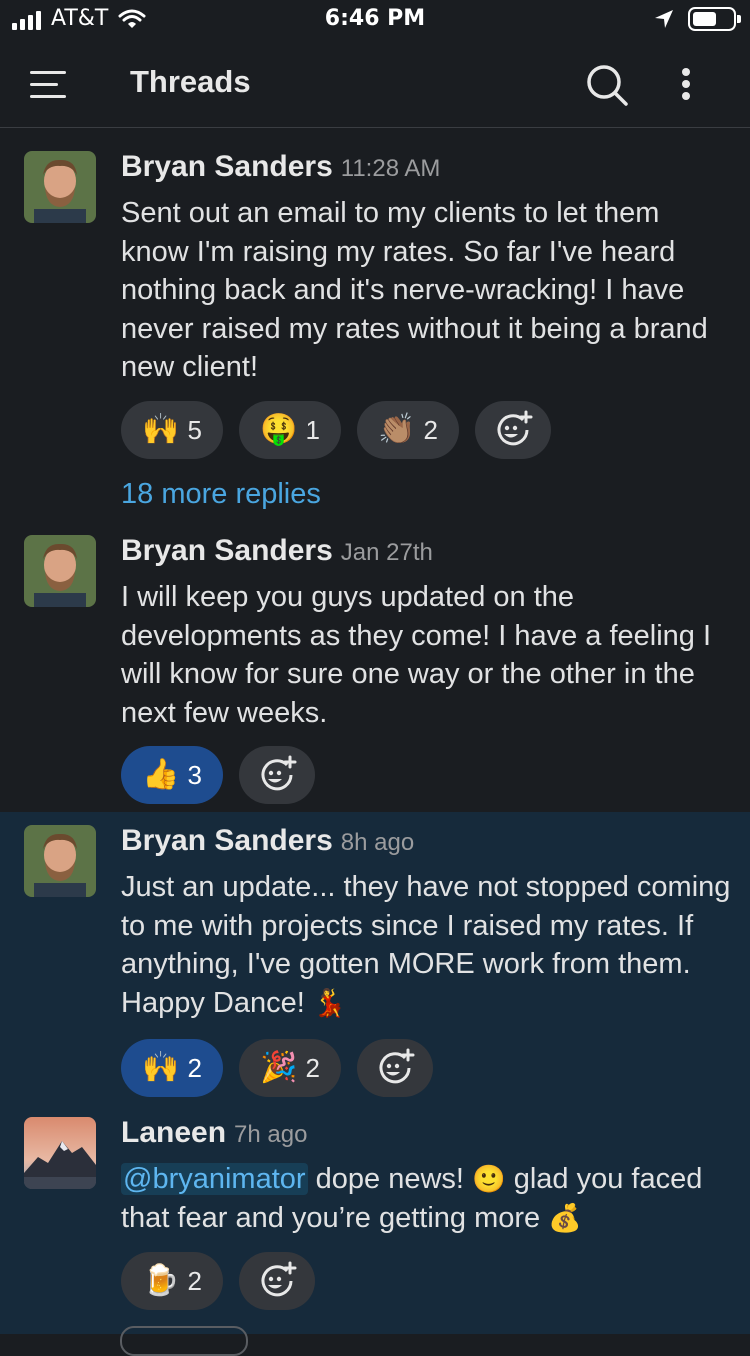 The height and width of the screenshot is (1356, 750). Describe the element at coordinates (214, 1179) in the screenshot. I see `user-mention: @bryanimator` at that location.